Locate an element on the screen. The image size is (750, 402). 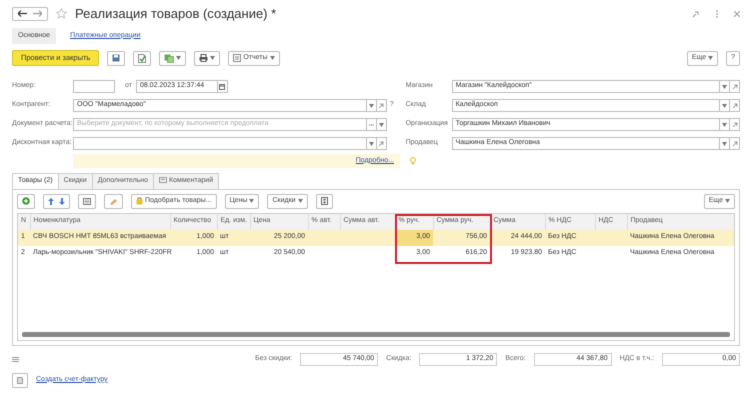
expand-button is located at coordinates (324, 201).